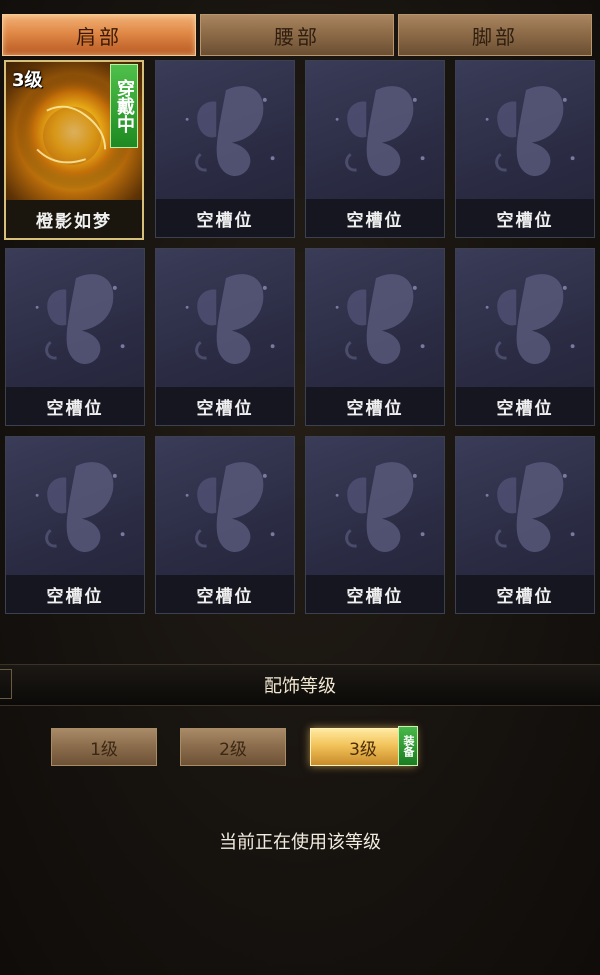 The height and width of the screenshot is (975, 600). Describe the element at coordinates (27, 80) in the screenshot. I see `item-level-tag: 3级` at that location.